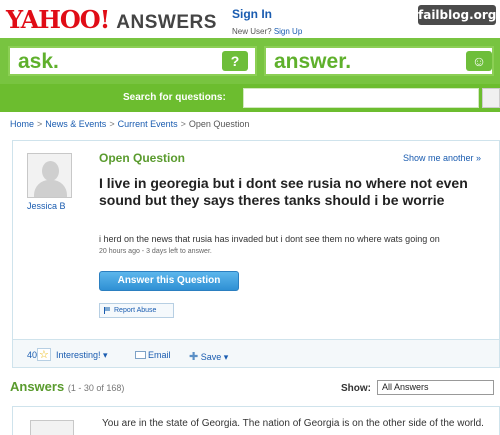 The width and height of the screenshot is (500, 435). What do you see at coordinates (155, 251) in the screenshot?
I see `question-meta: 20 hours ago - 3 days left to answer.` at bounding box center [155, 251].